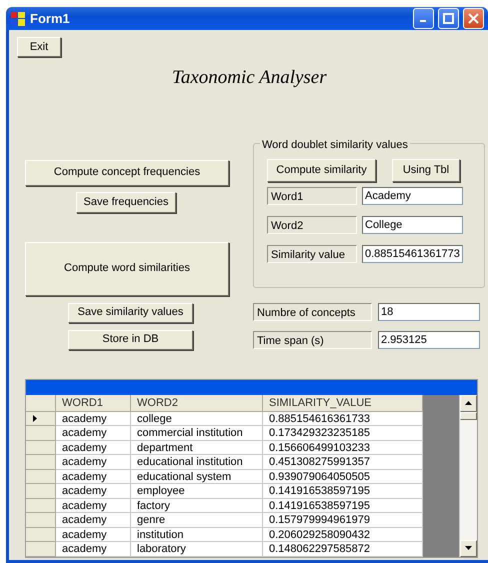  I want to click on input-field: 0.88515461361773, so click(412, 253).